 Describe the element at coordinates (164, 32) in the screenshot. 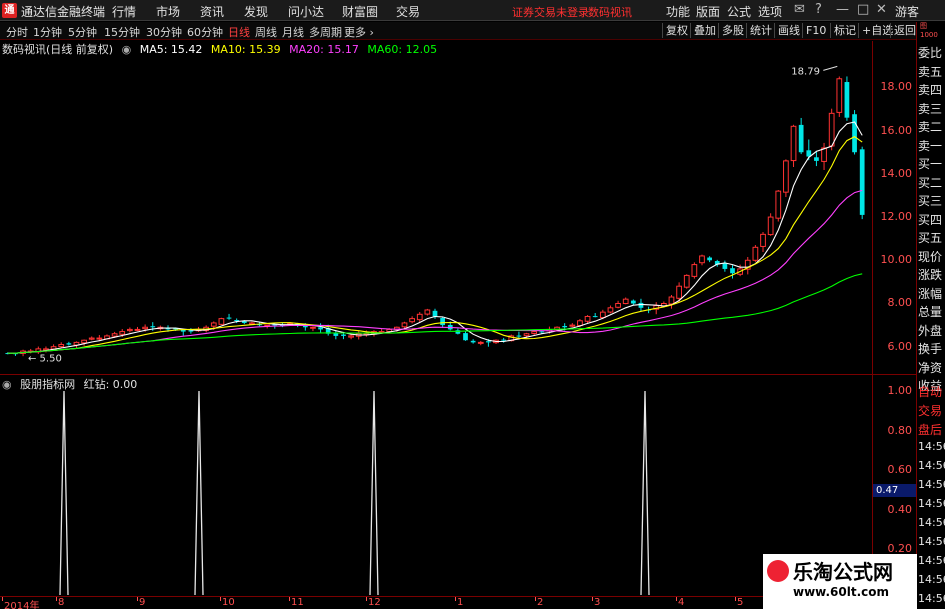

I see `period-30min: 30分钟` at that location.